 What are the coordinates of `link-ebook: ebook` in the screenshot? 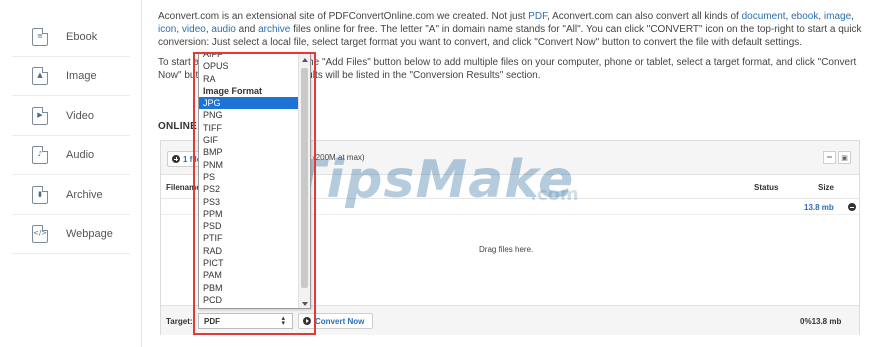 It's located at (804, 16).